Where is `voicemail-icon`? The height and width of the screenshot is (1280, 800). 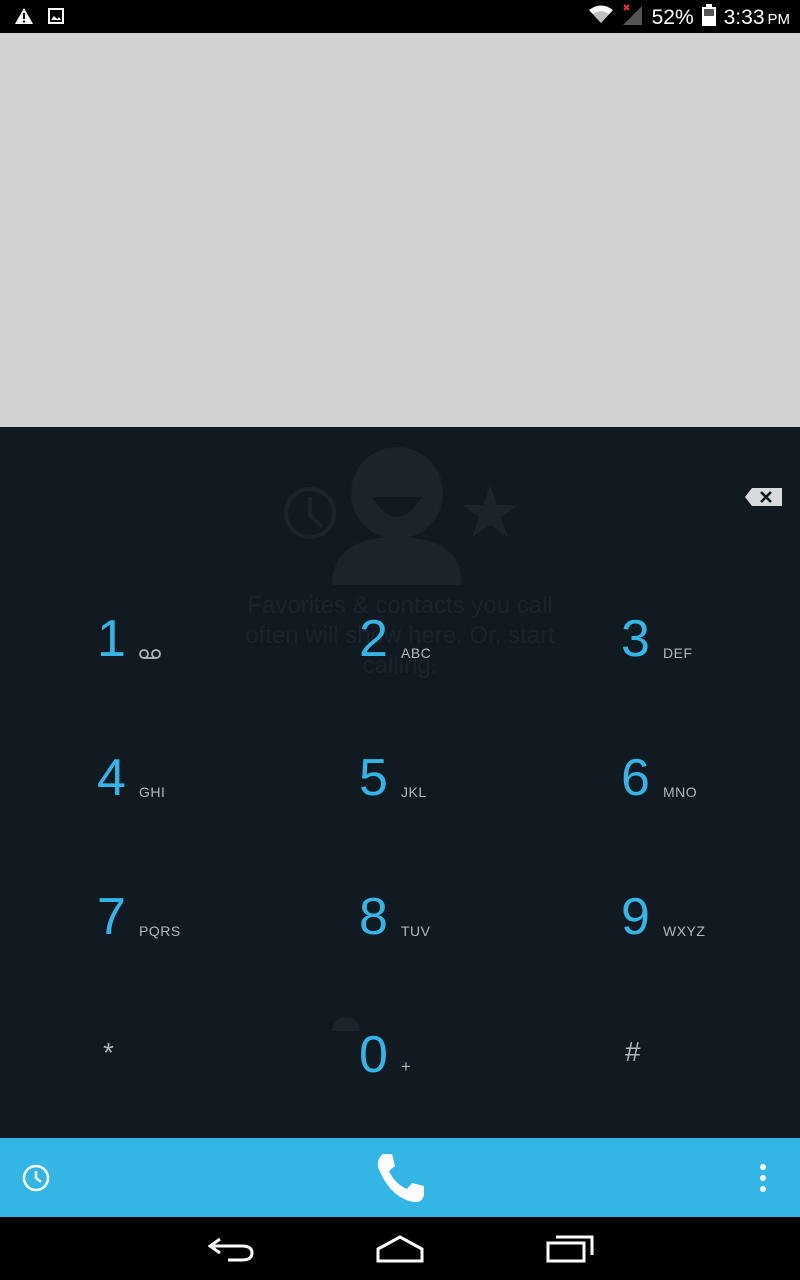
voicemail-icon is located at coordinates (150, 656).